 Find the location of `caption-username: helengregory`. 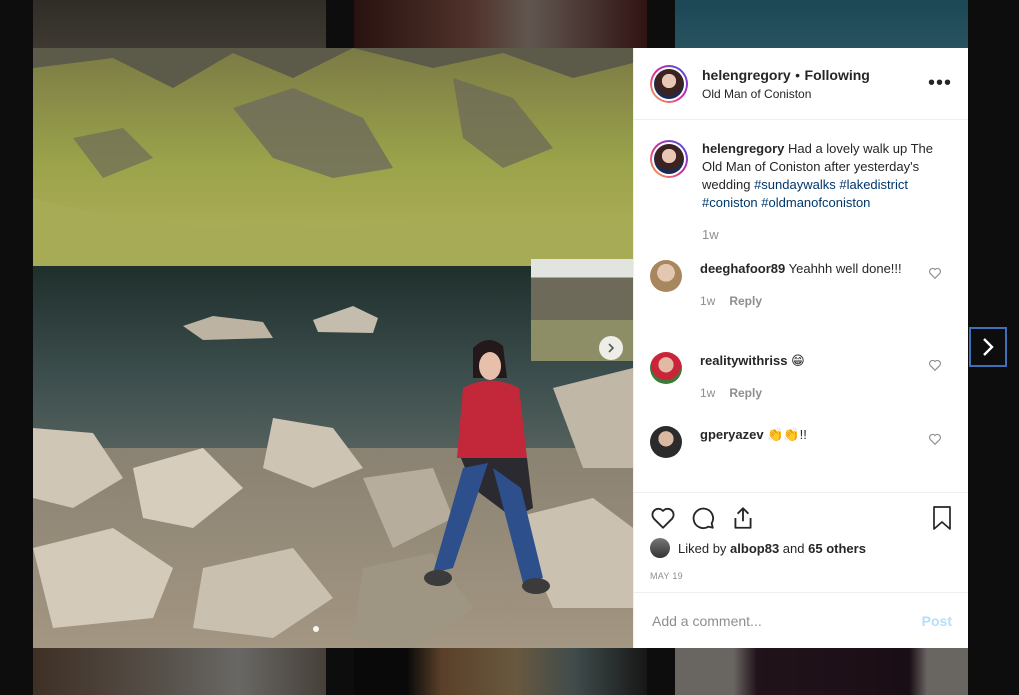

caption-username: helengregory is located at coordinates (743, 148).